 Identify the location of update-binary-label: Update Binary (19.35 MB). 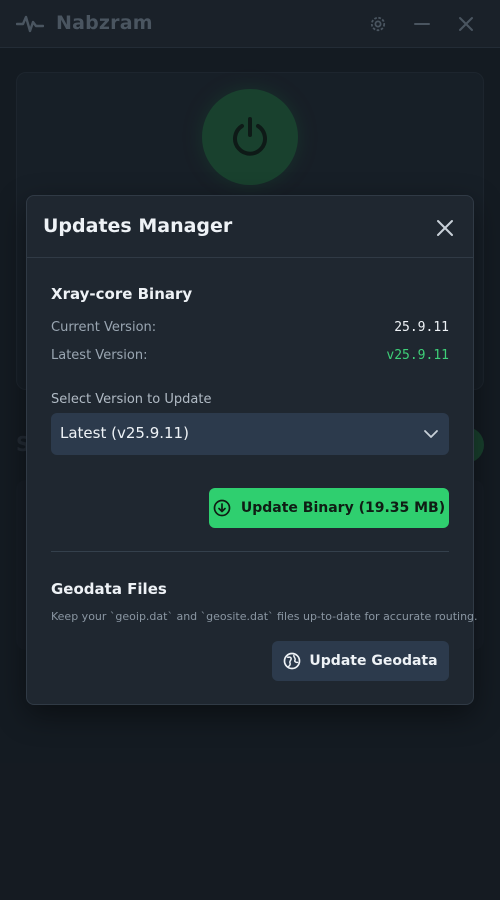
(343, 508).